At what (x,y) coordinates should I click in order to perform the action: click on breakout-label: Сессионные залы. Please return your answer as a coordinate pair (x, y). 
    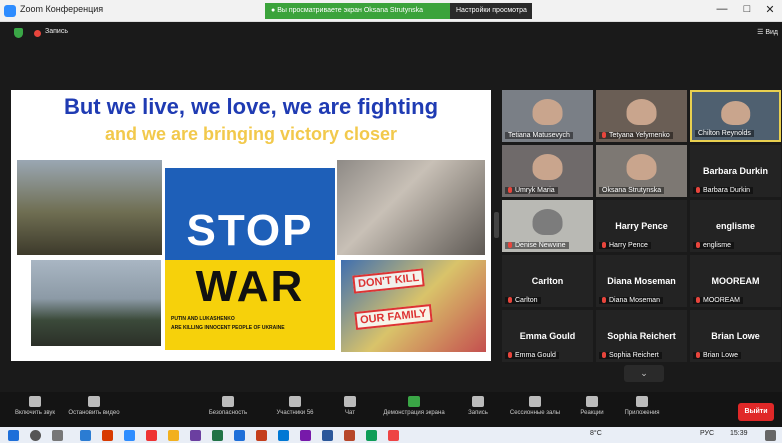
    Looking at the image, I should click on (535, 413).